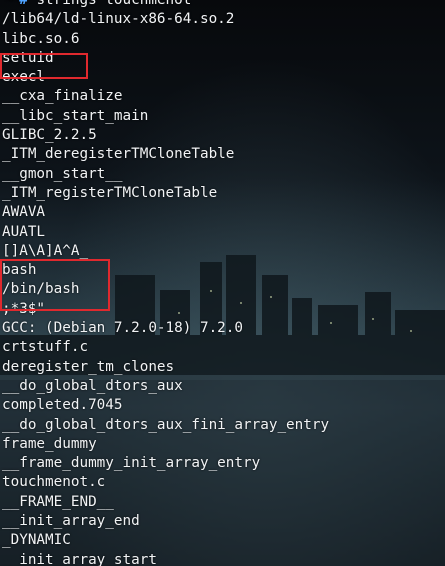  Describe the element at coordinates (131, 463) in the screenshot. I see `output-line: __frame_dummy_init_array_entry` at that location.